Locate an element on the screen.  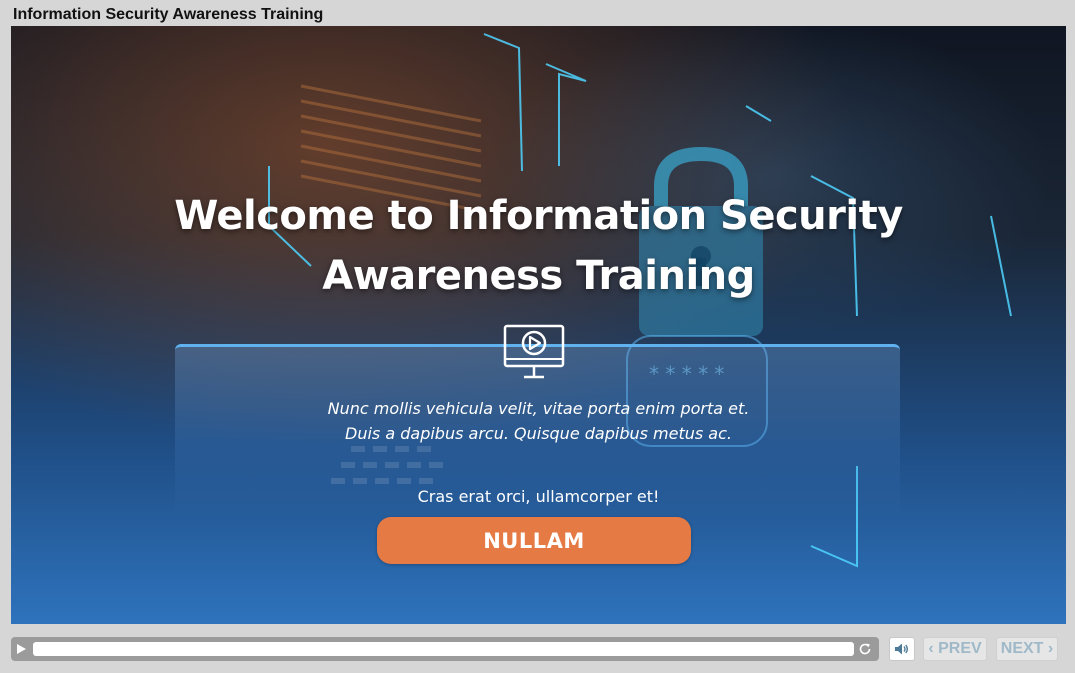
monitor-play-icon is located at coordinates (534, 351).